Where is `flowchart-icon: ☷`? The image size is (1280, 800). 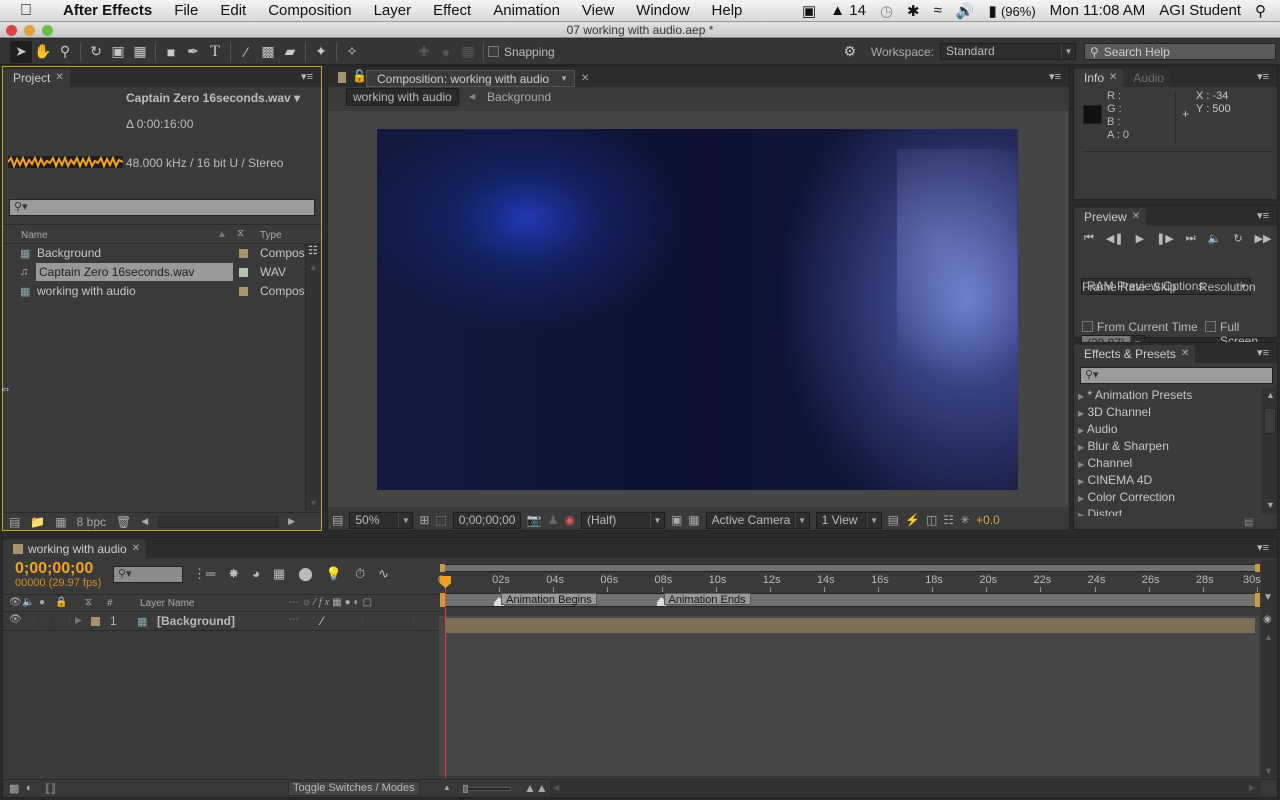 flowchart-icon: ☷ is located at coordinates (313, 250).